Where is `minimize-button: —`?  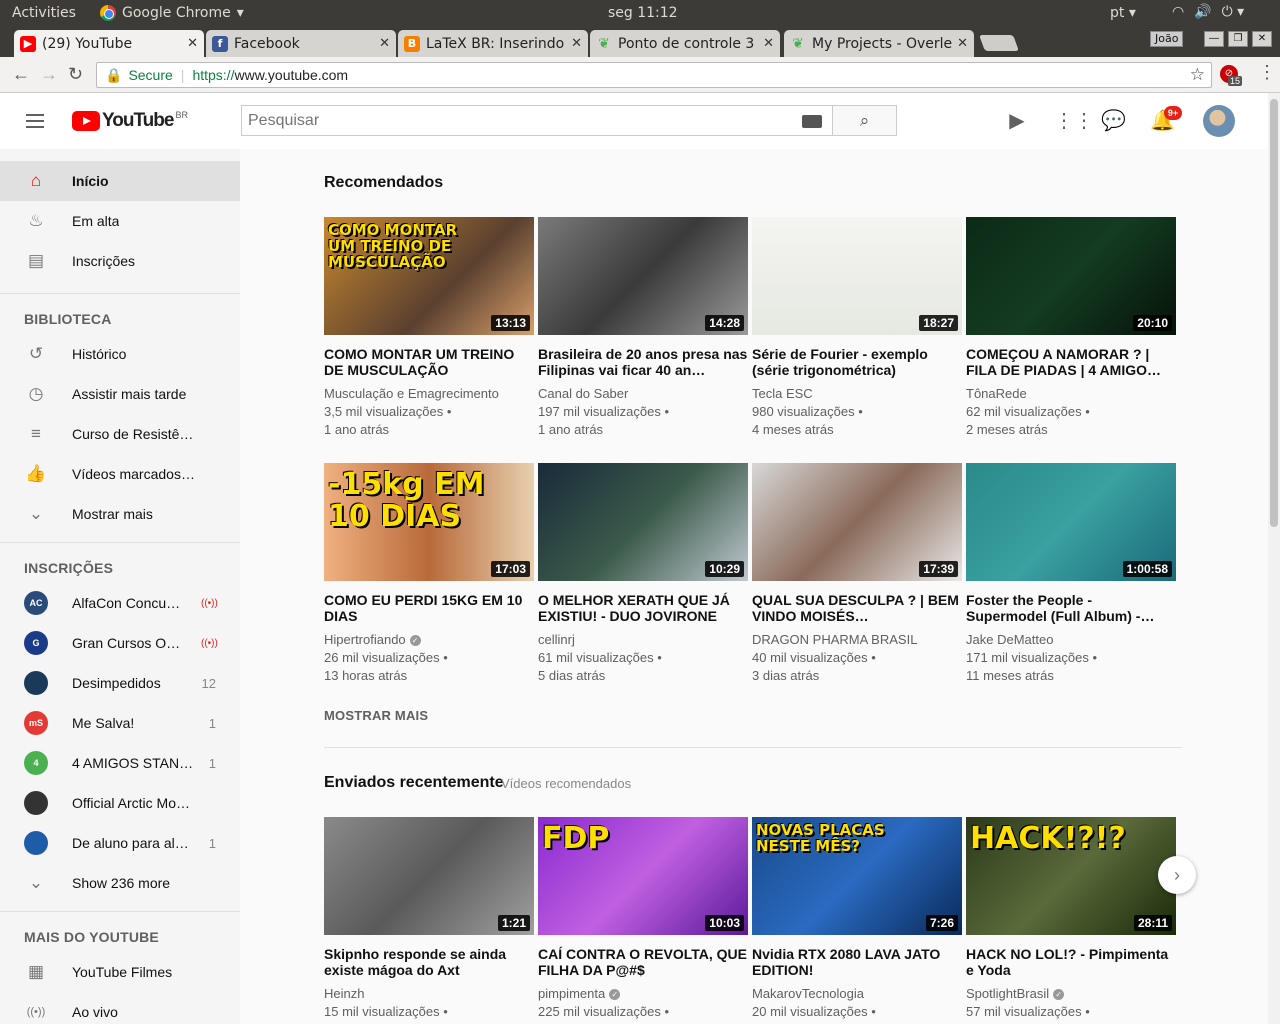 minimize-button: — is located at coordinates (1214, 39).